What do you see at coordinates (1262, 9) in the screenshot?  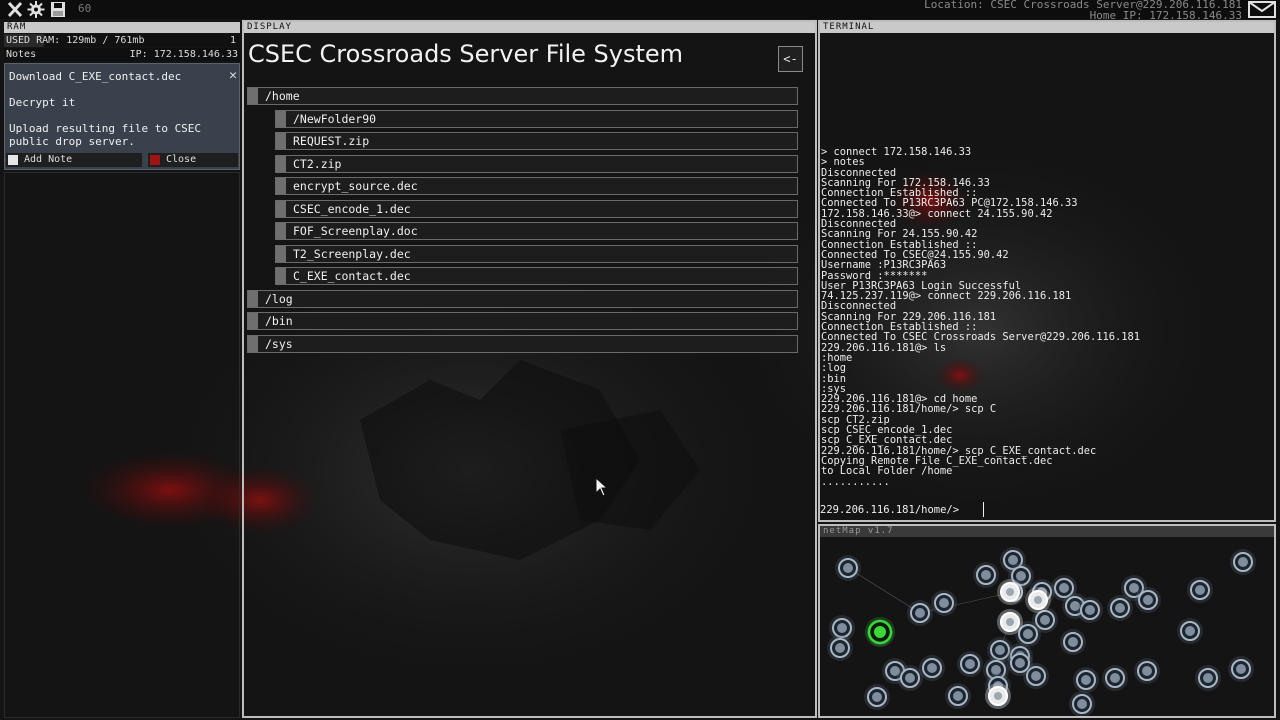 I see `mail-icon` at bounding box center [1262, 9].